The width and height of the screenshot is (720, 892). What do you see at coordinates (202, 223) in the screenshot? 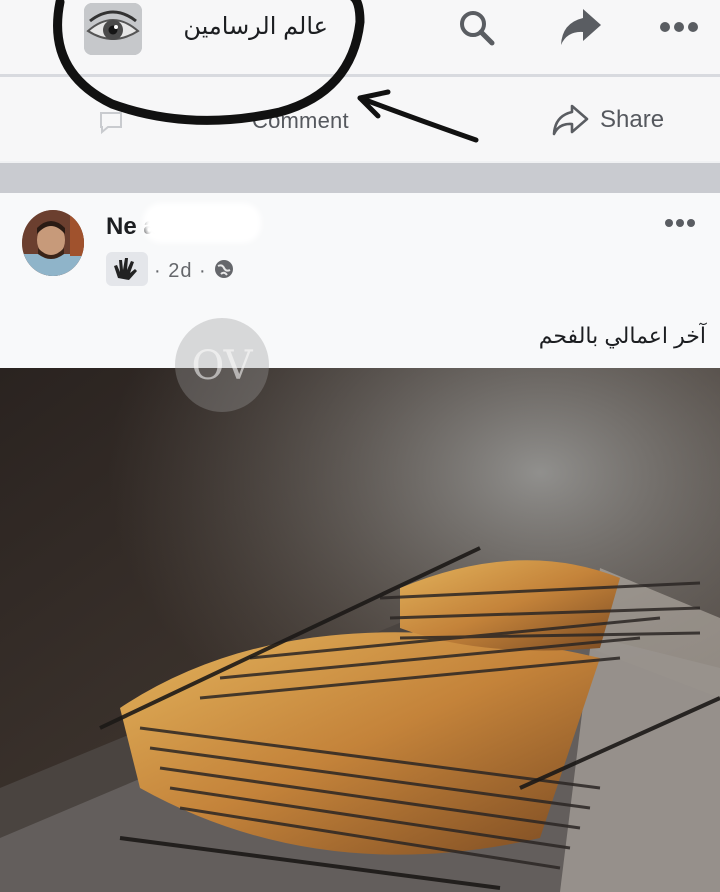
I see `redaction-blur` at bounding box center [202, 223].